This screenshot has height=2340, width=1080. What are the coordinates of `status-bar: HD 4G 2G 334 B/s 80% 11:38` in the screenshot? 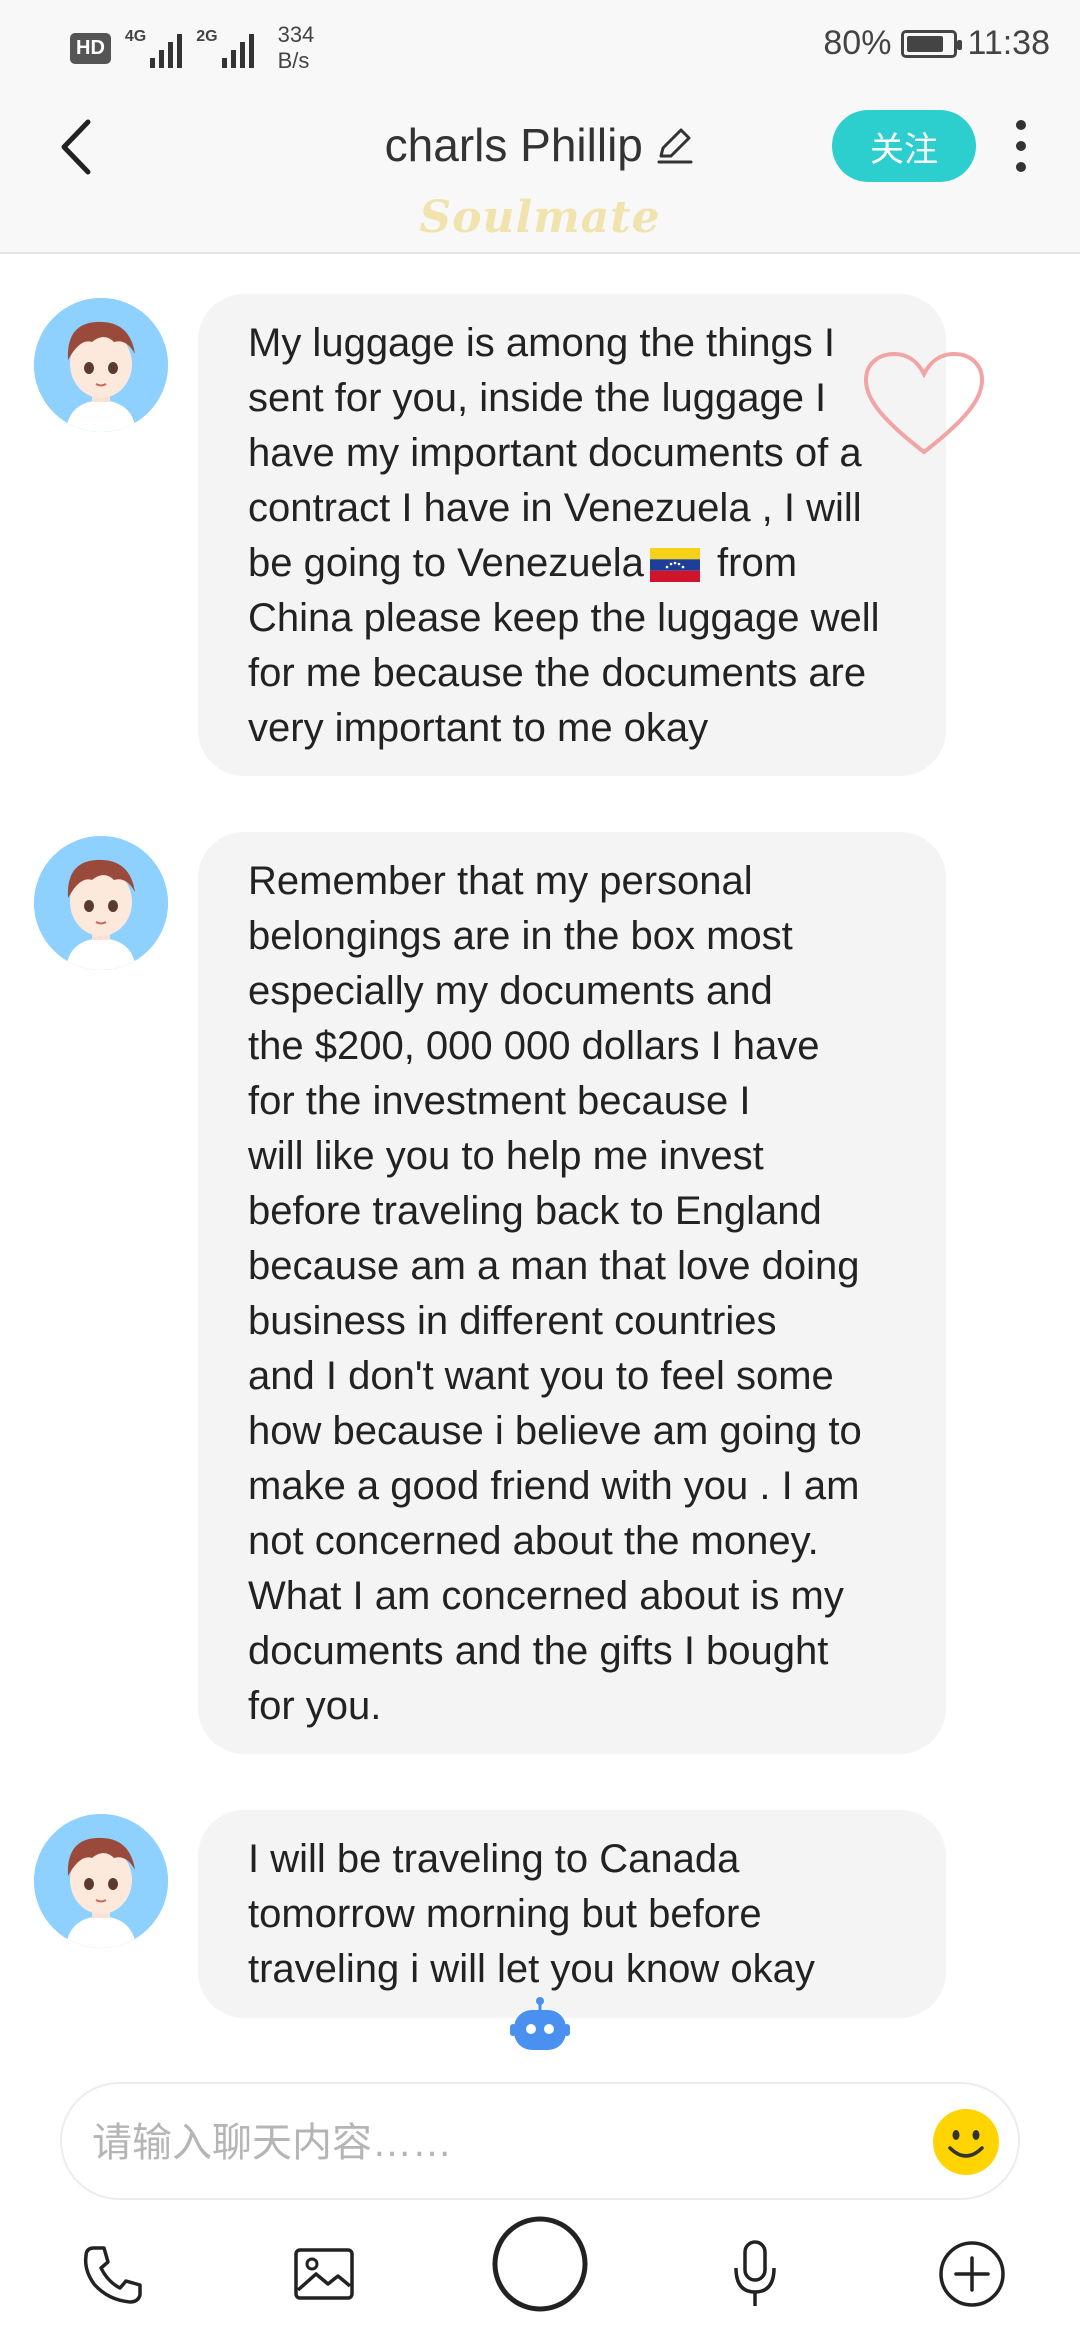 It's located at (540, 46).